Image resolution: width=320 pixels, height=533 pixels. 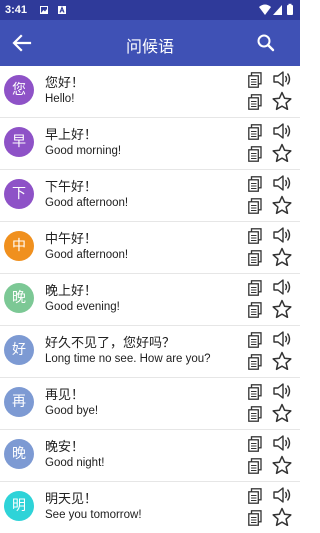 I want to click on status-time: 3:41, so click(x=16, y=10).